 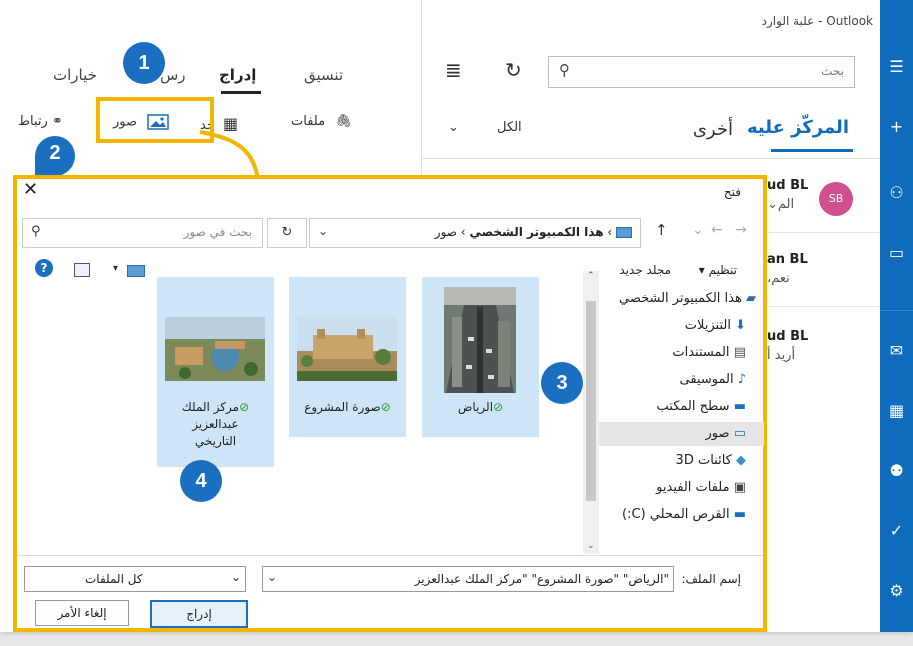 What do you see at coordinates (896, 531) in the screenshot?
I see `tasks-icon: ✓` at bounding box center [896, 531].